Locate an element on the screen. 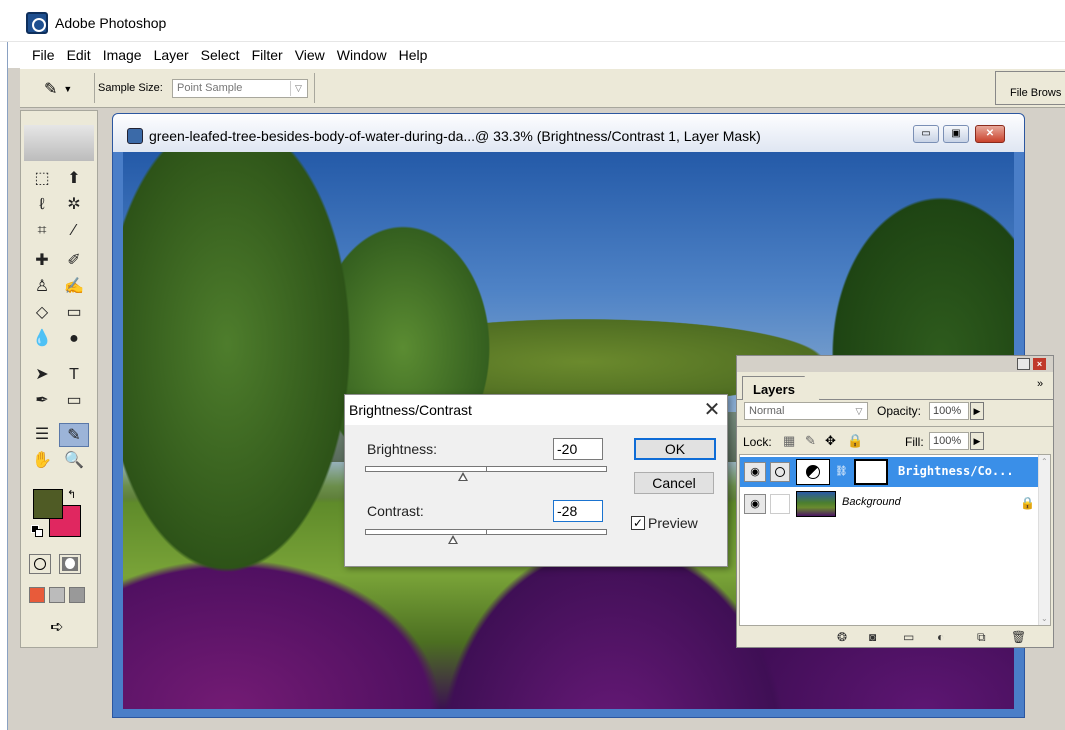  opacity-arrow-icon: ▶ is located at coordinates (977, 411).